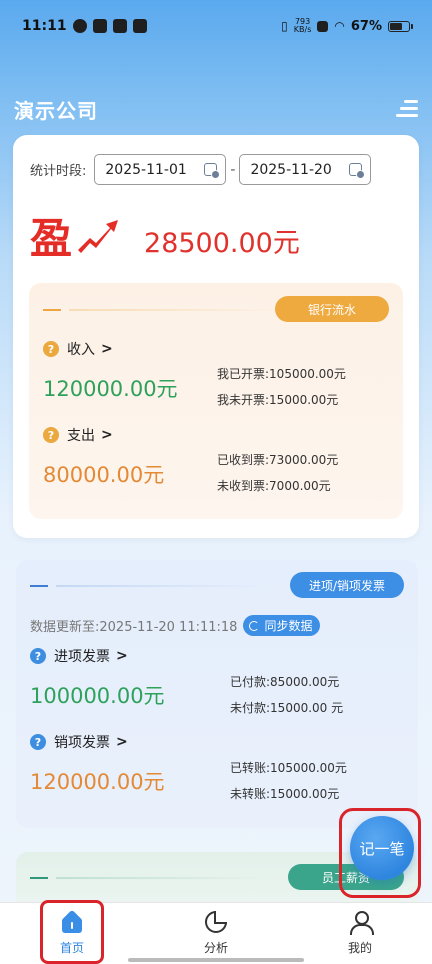  I want to click on expense-title: ? 支出 >, so click(78, 435).